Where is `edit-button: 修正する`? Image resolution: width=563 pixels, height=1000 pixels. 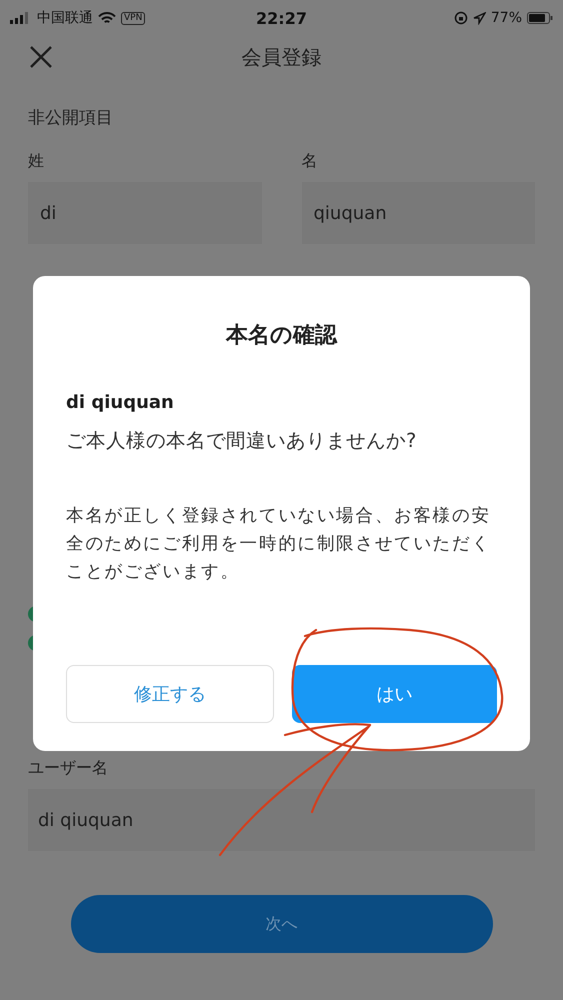 edit-button: 修正する is located at coordinates (170, 694).